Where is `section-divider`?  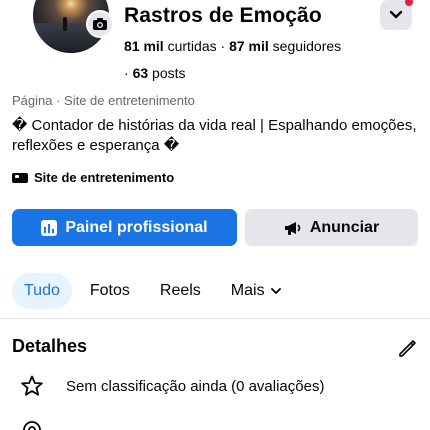
section-divider is located at coordinates (215, 318).